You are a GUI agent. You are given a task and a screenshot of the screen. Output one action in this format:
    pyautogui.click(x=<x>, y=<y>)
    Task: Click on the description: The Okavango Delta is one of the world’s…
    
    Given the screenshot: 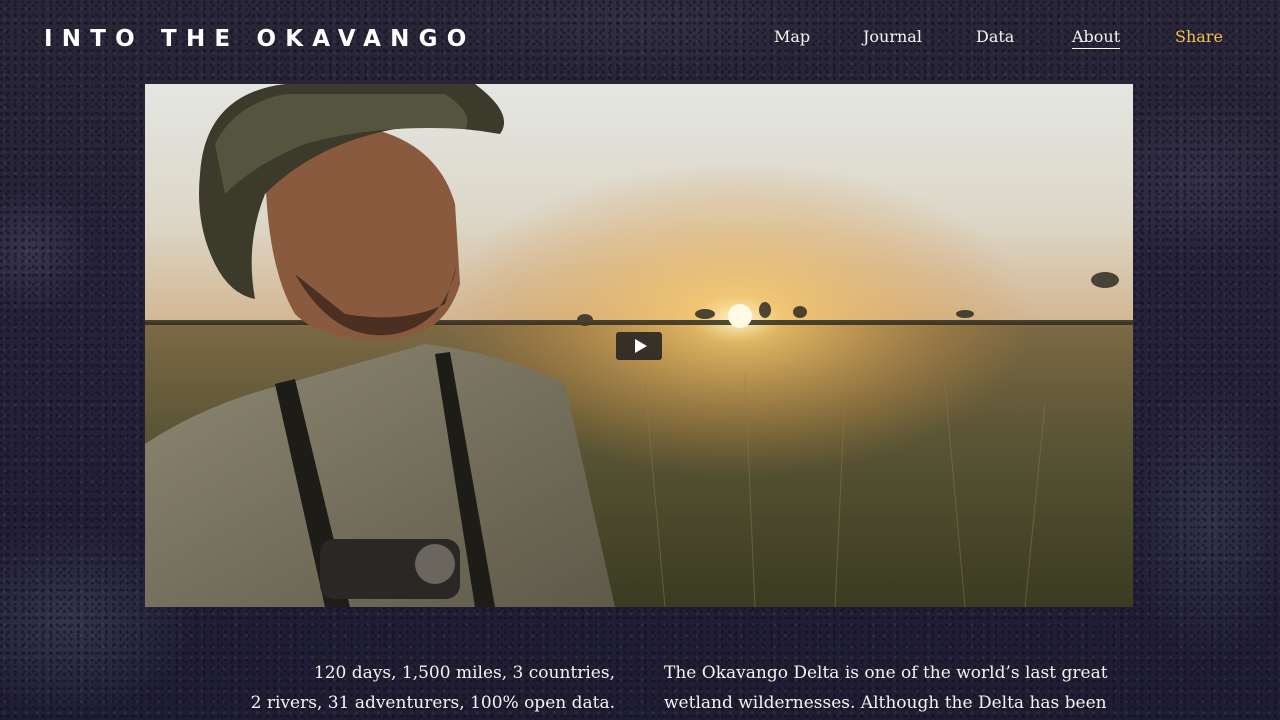 What is the action you would take?
    pyautogui.click(x=899, y=688)
    